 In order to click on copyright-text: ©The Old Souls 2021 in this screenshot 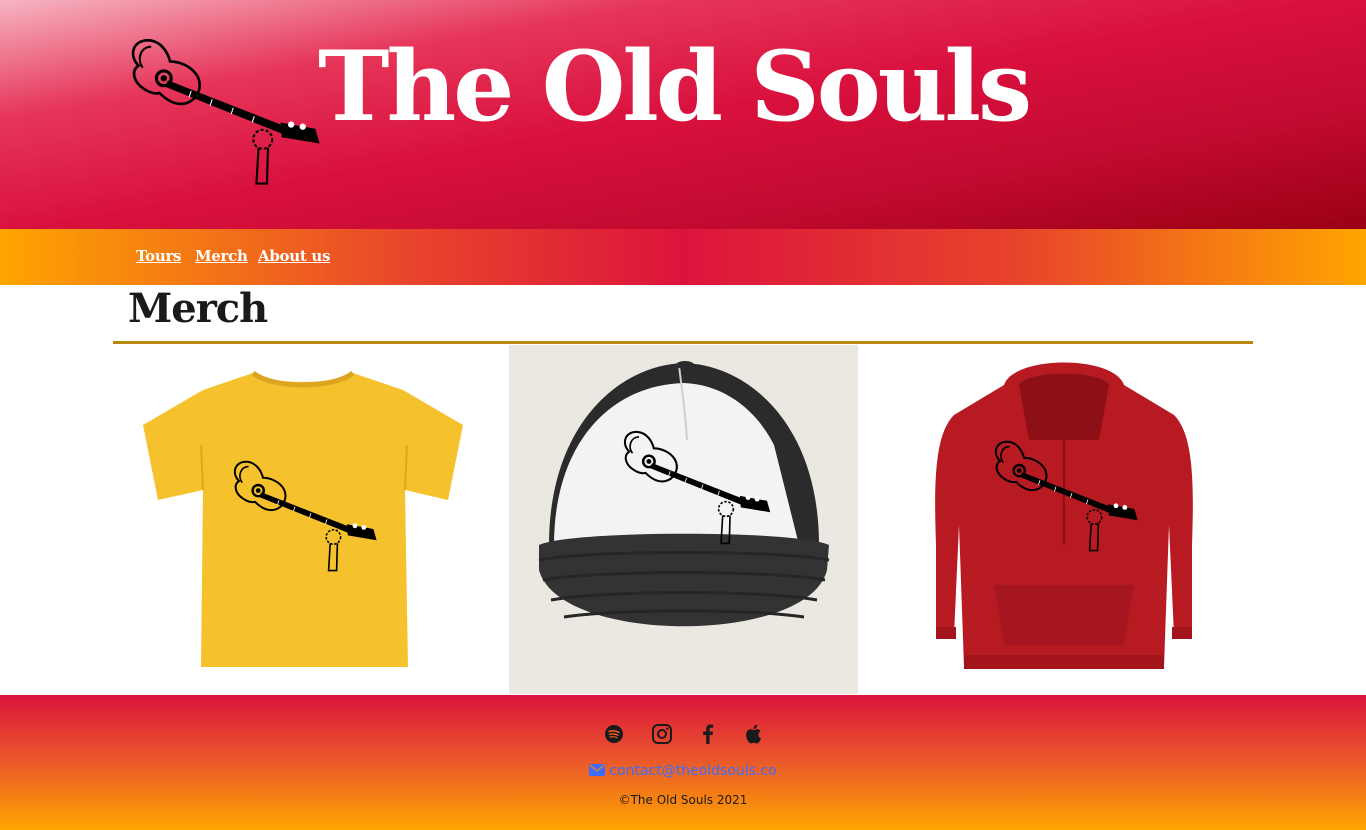, I will do `click(683, 800)`.